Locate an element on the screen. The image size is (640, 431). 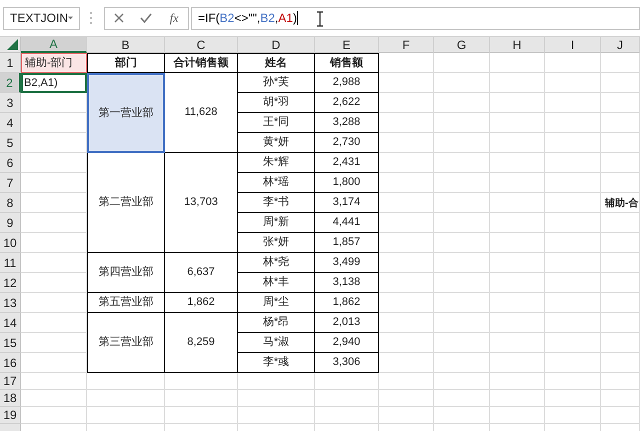
name-cell: 黄*妍 is located at coordinates (276, 143).